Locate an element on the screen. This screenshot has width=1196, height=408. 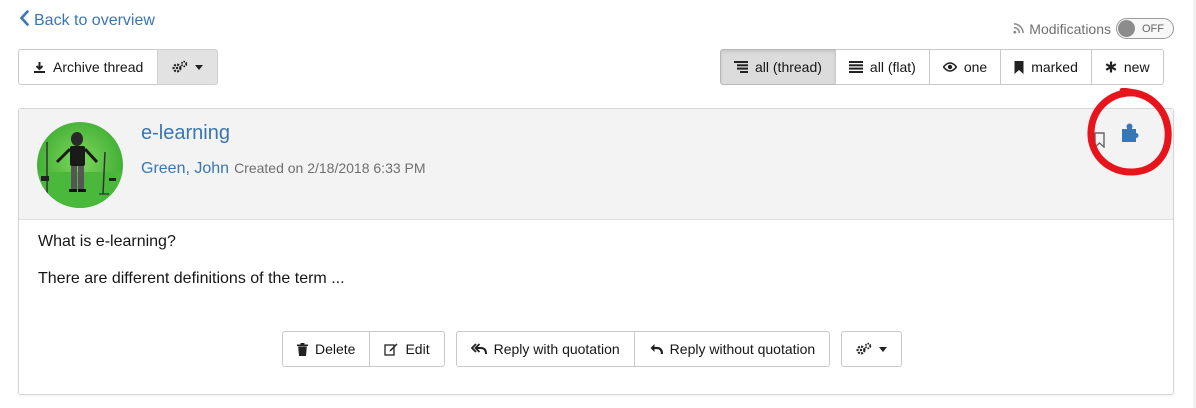
view-all-thread-button: all (thread) is located at coordinates (778, 67).